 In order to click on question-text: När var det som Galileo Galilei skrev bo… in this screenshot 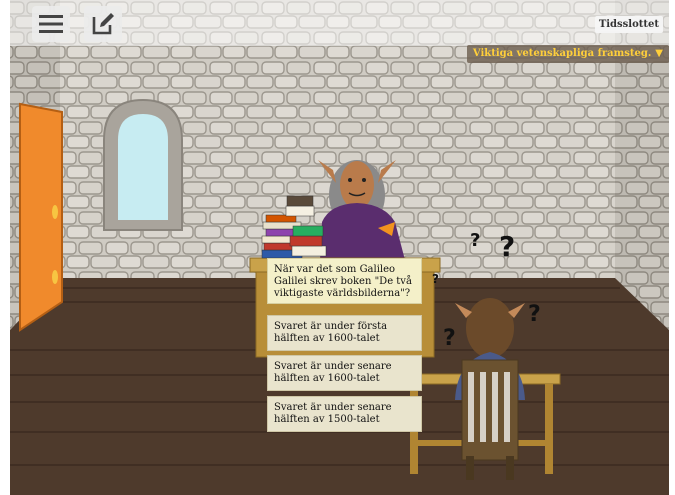, I will do `click(343, 281)`.